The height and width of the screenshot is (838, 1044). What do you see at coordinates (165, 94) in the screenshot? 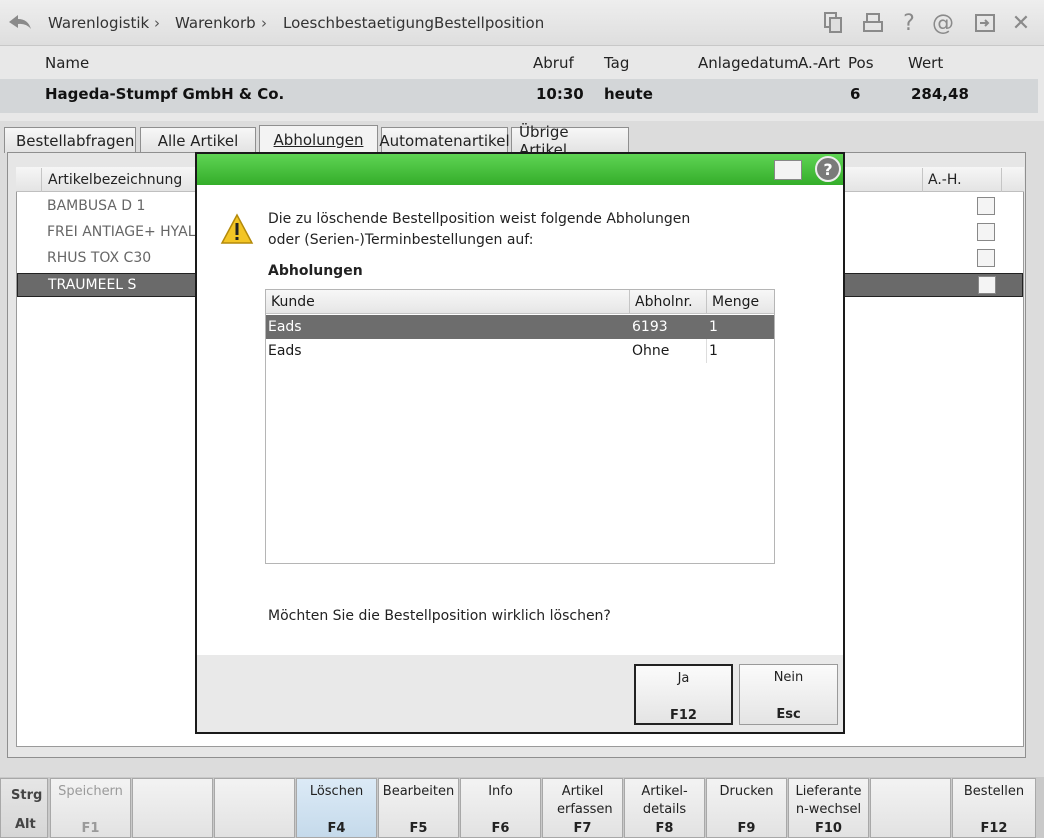
I see `supplier-name: Hageda-Stumpf GmbH & Co.` at bounding box center [165, 94].